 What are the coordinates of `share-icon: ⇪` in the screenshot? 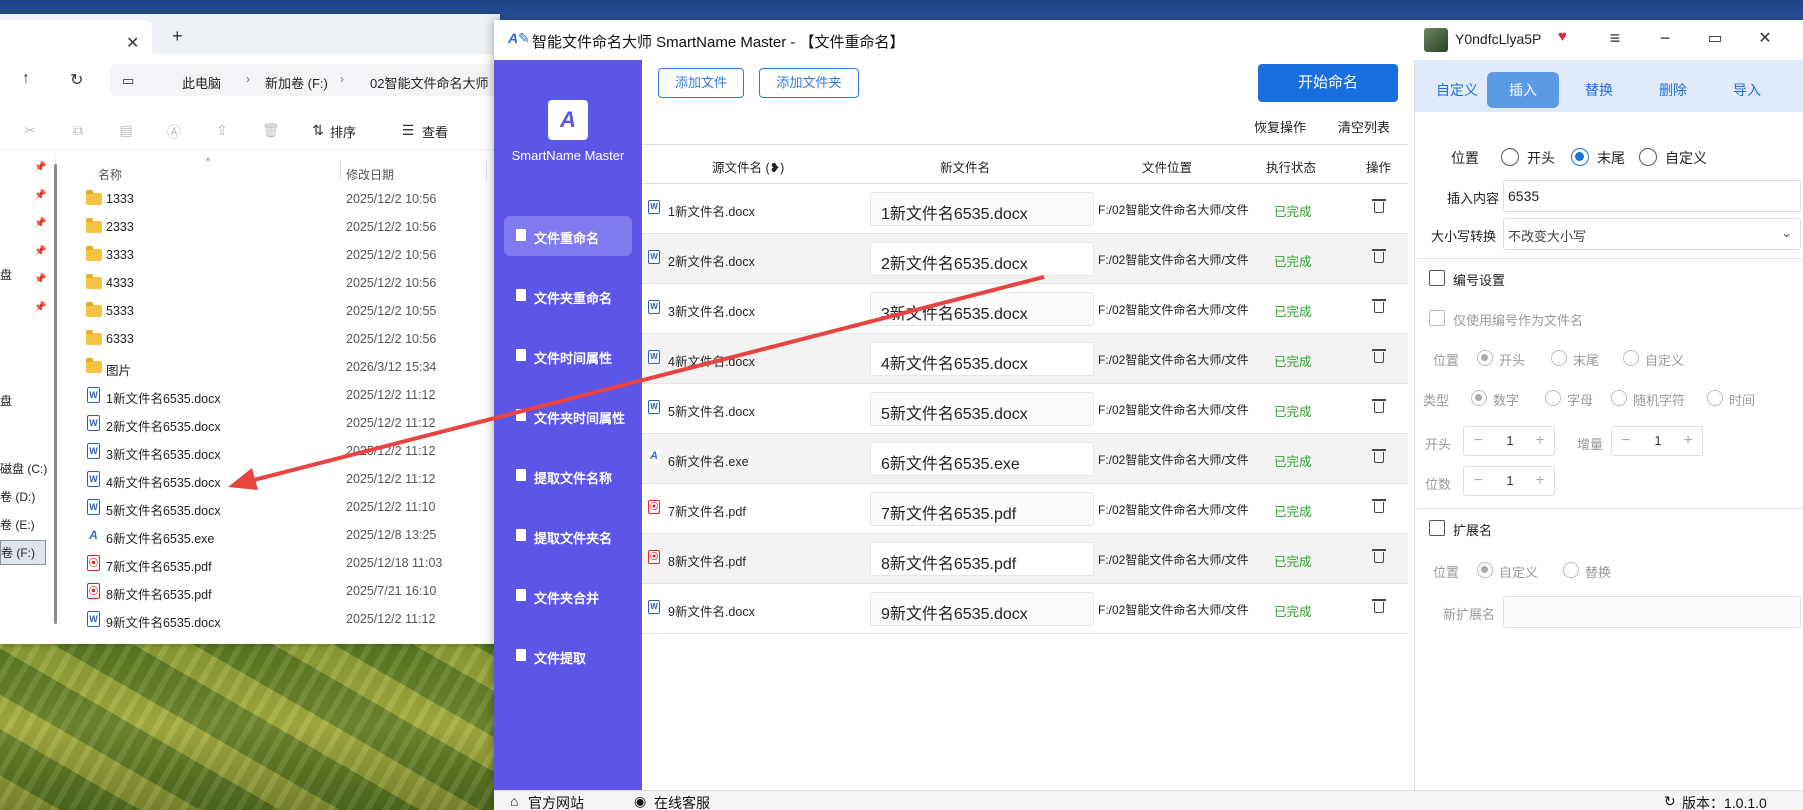 It's located at (222, 130).